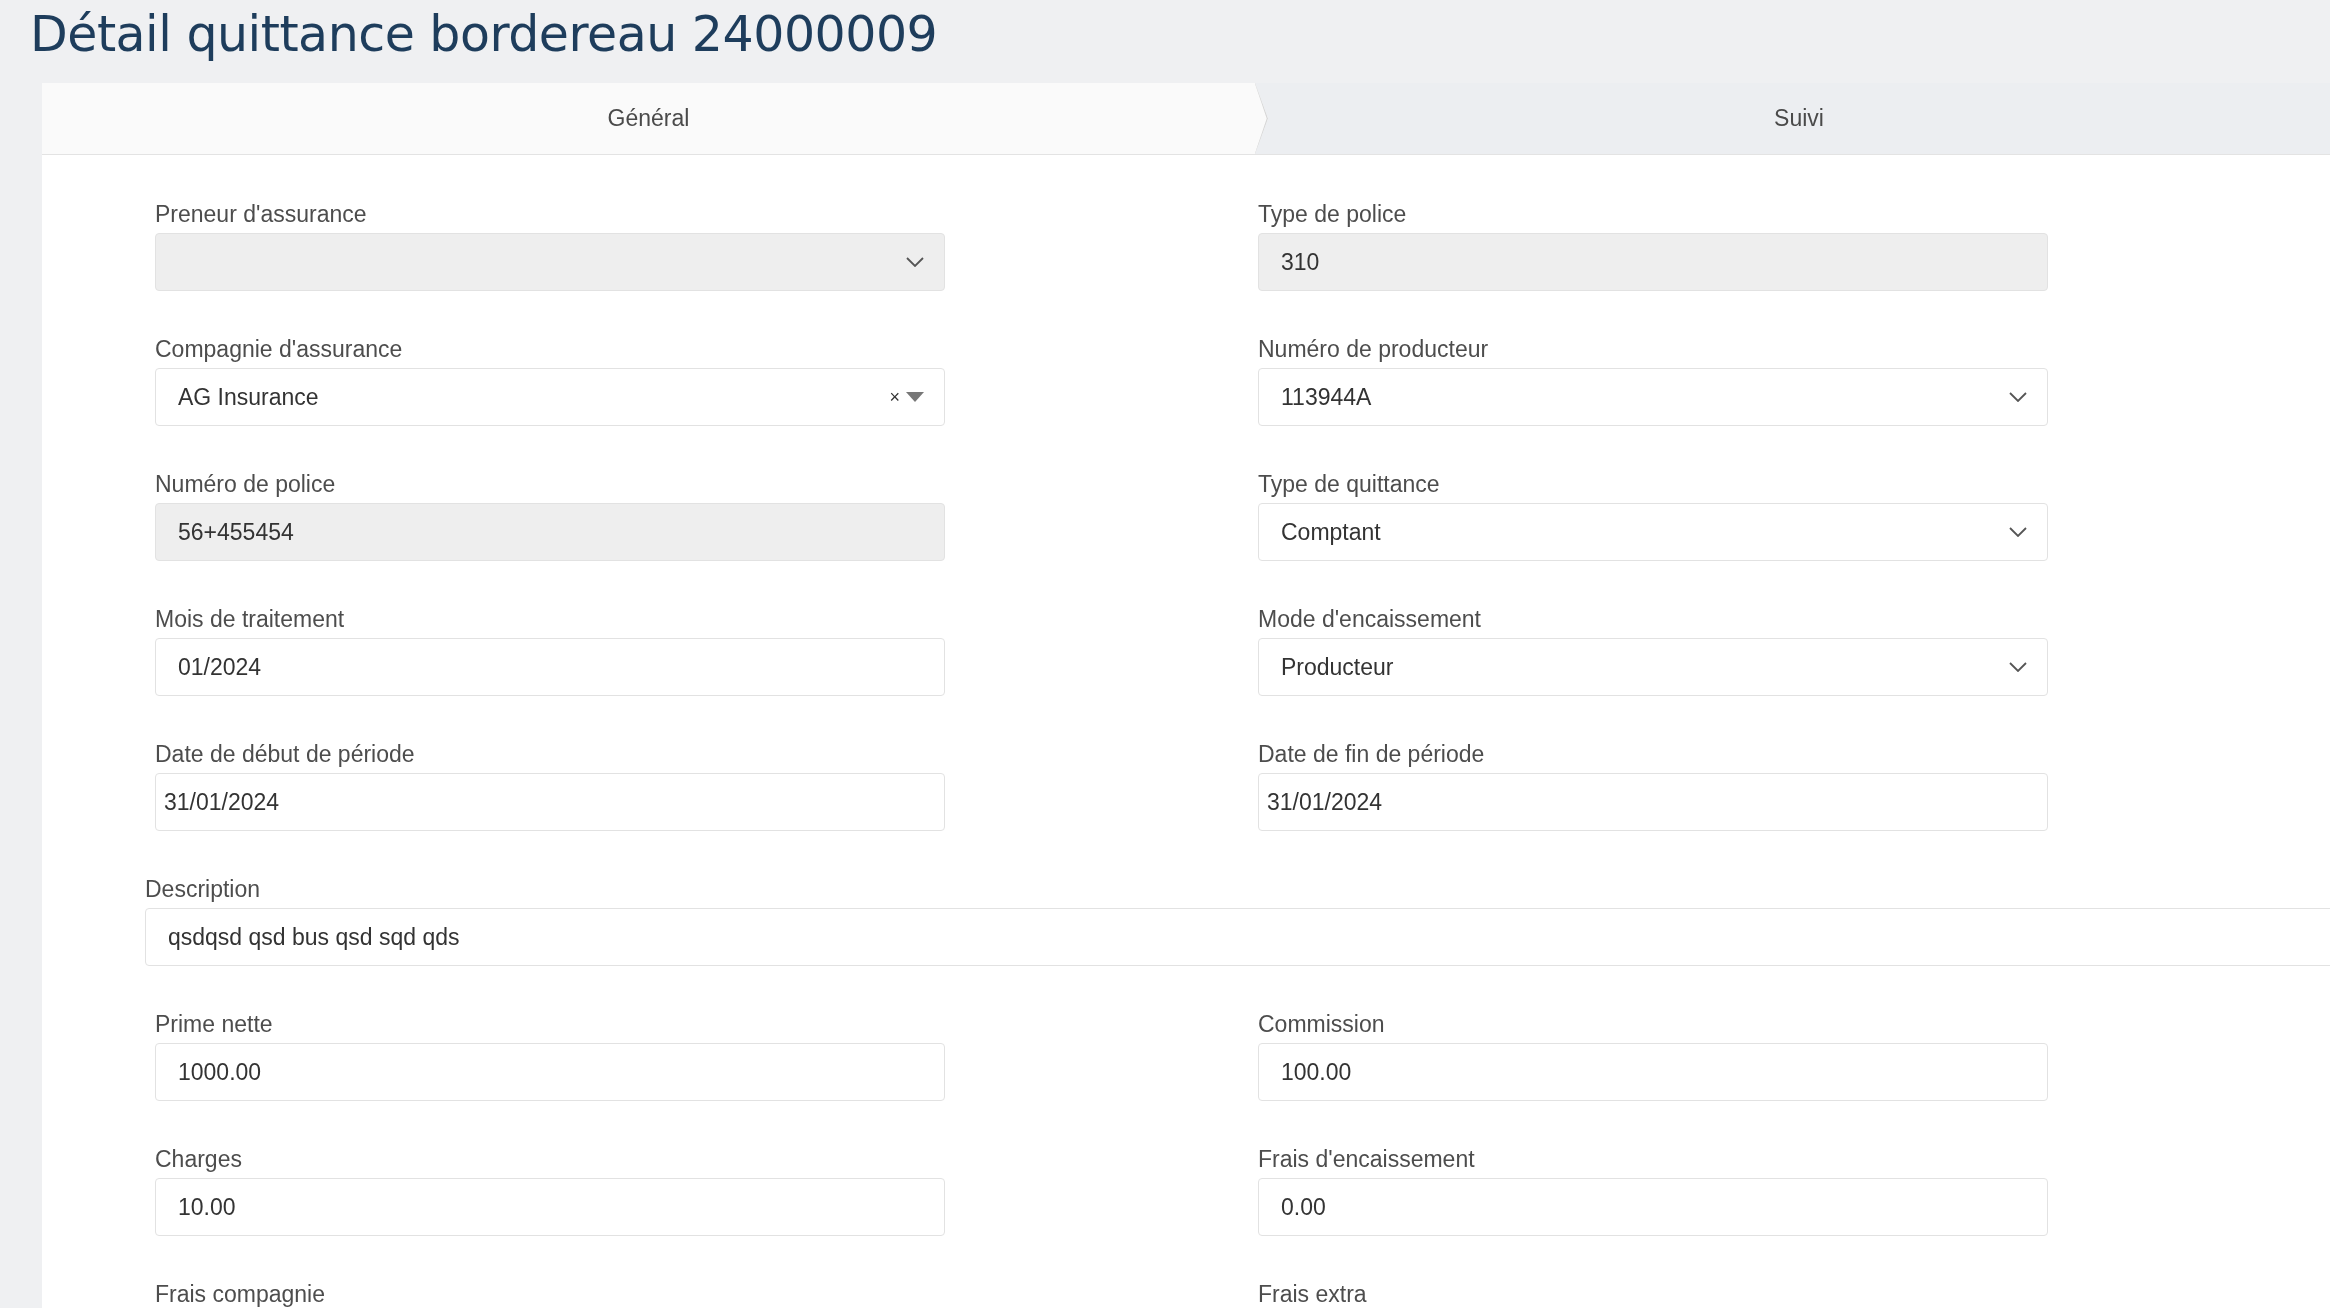  I want to click on field-label: Frais extra, so click(1313, 1294).